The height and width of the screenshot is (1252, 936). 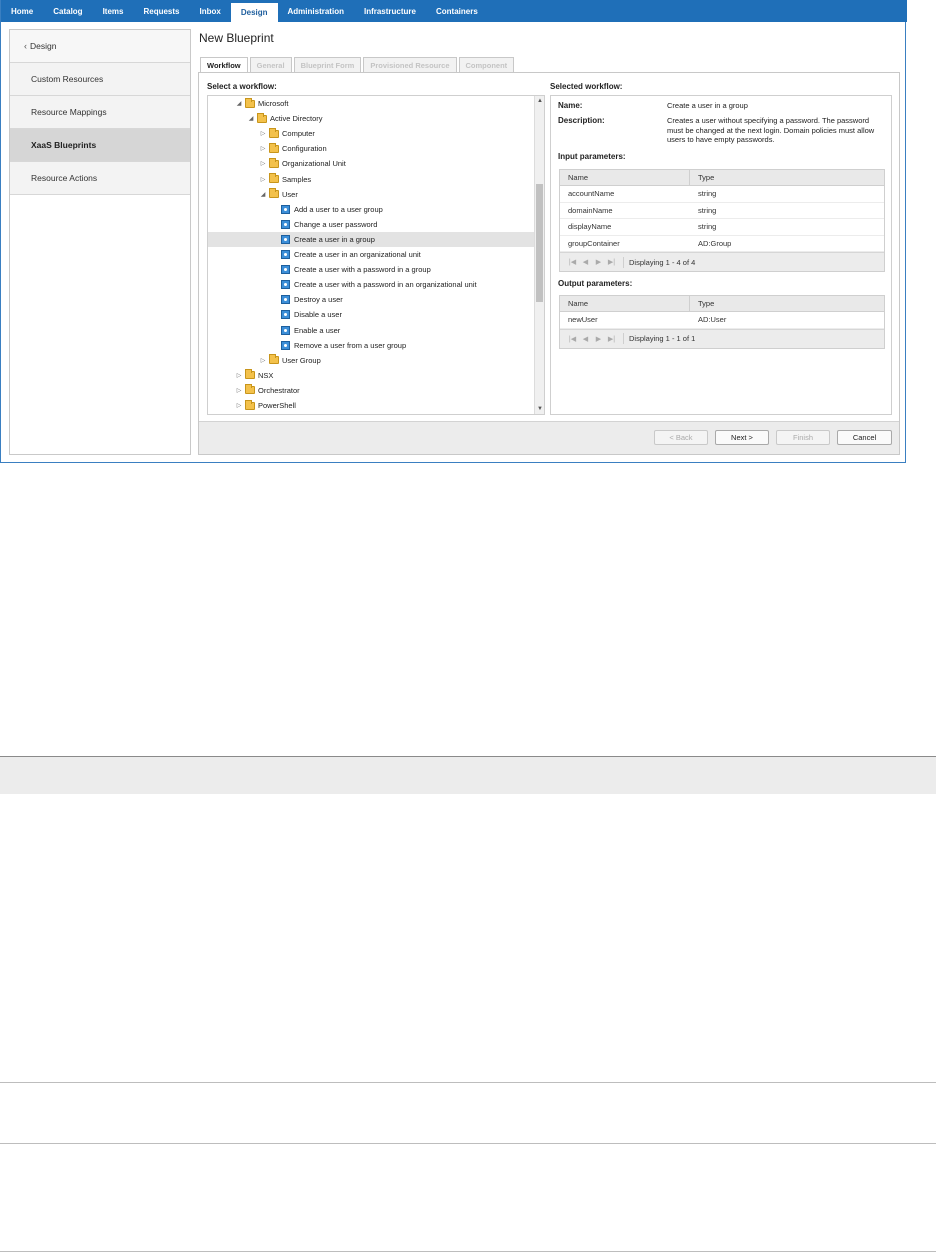 I want to click on tree-scrollbar: ▲ ▼, so click(x=539, y=255).